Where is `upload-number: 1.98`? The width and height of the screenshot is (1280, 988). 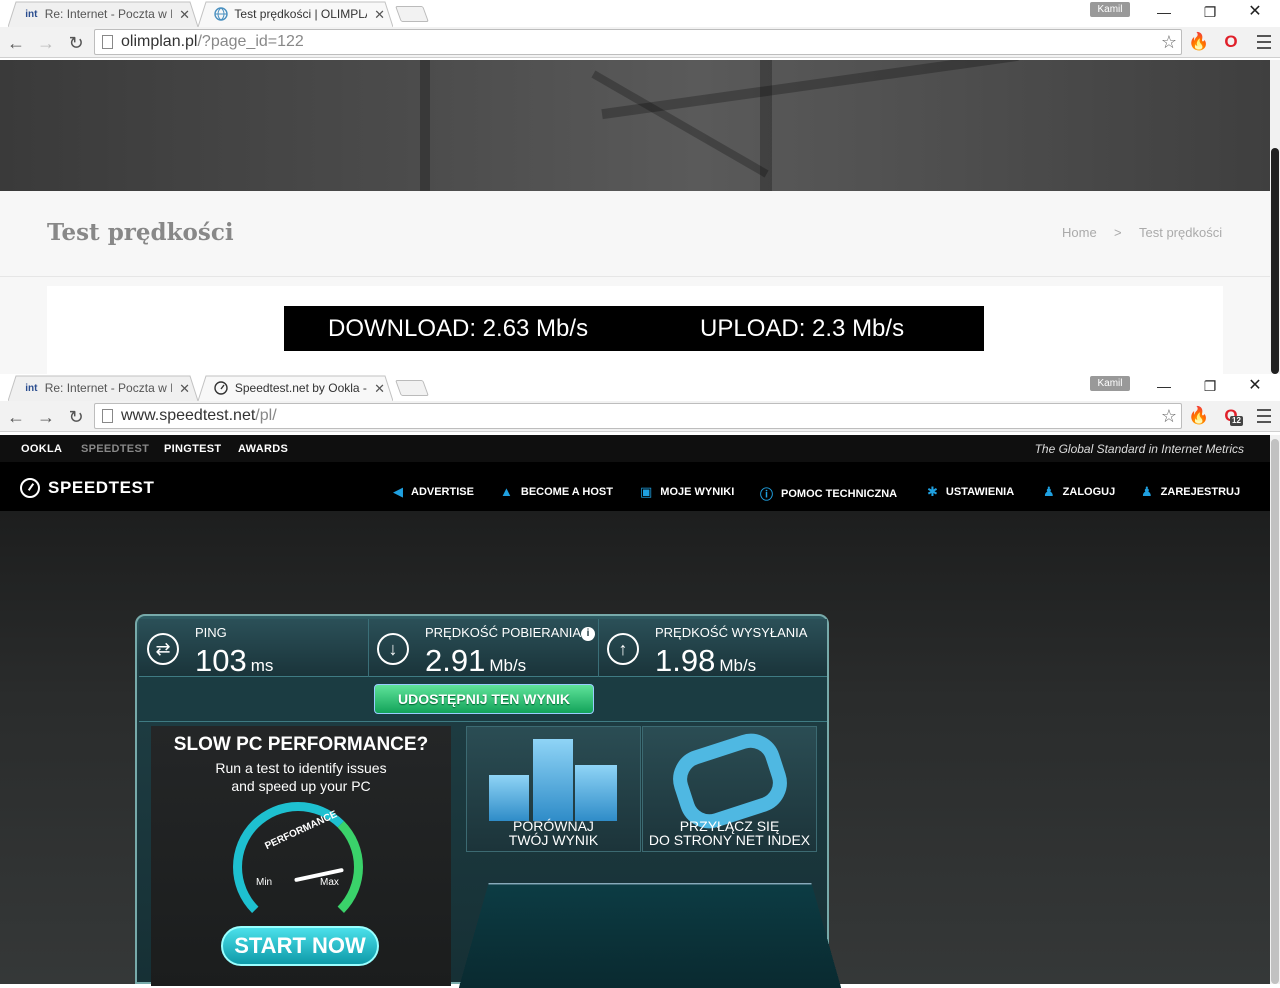 upload-number: 1.98 is located at coordinates (685, 660).